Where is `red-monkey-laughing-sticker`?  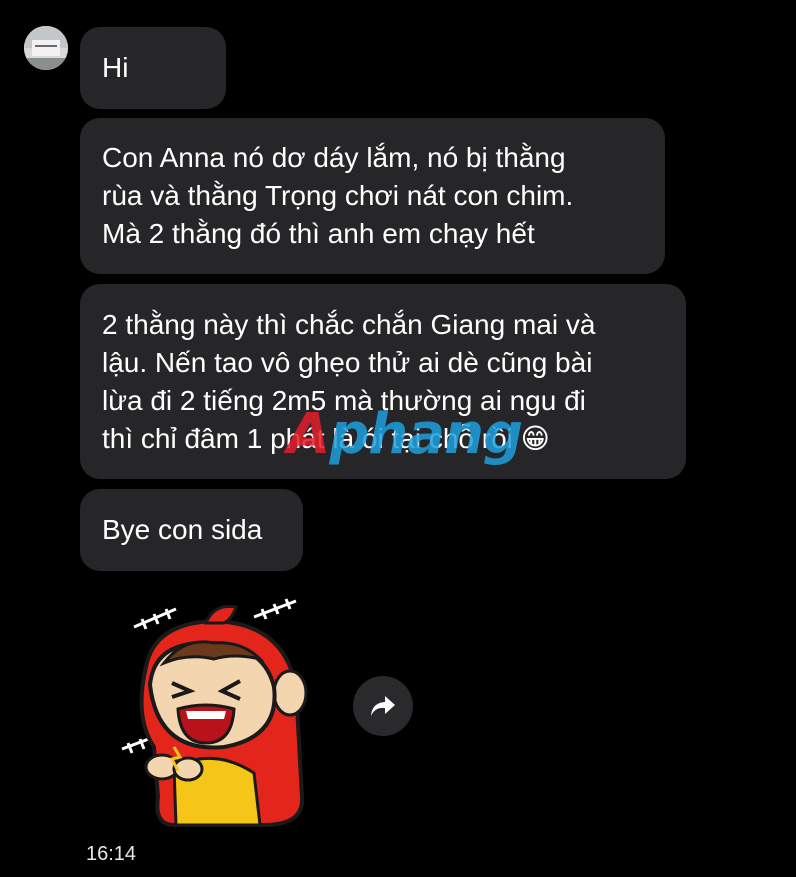 red-monkey-laughing-sticker is located at coordinates (214, 712).